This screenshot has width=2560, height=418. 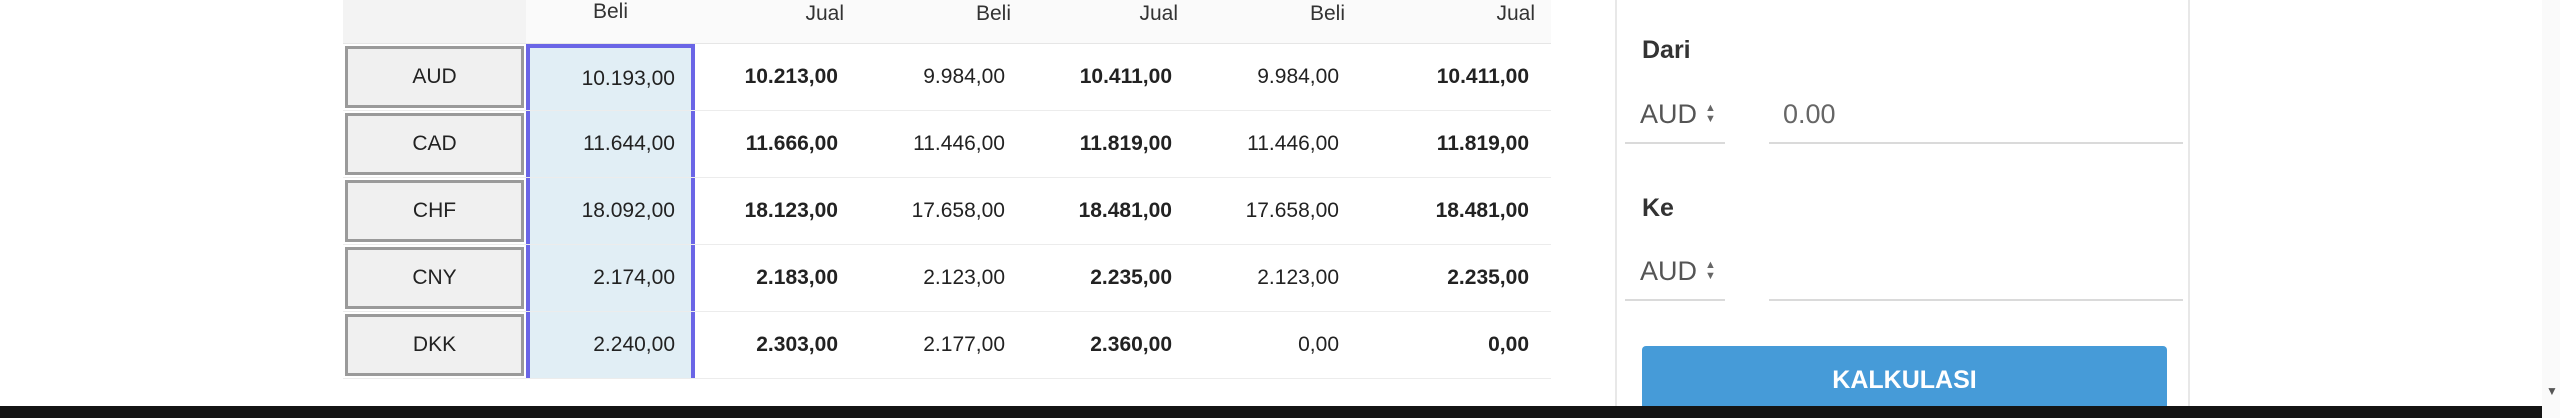 What do you see at coordinates (434, 211) in the screenshot?
I see `currency-button-chf: CHF` at bounding box center [434, 211].